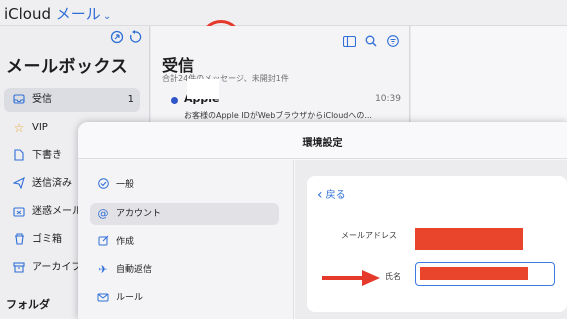  What do you see at coordinates (184, 214) in the screenshot?
I see `settings-nav-account: @ アカウント` at bounding box center [184, 214].